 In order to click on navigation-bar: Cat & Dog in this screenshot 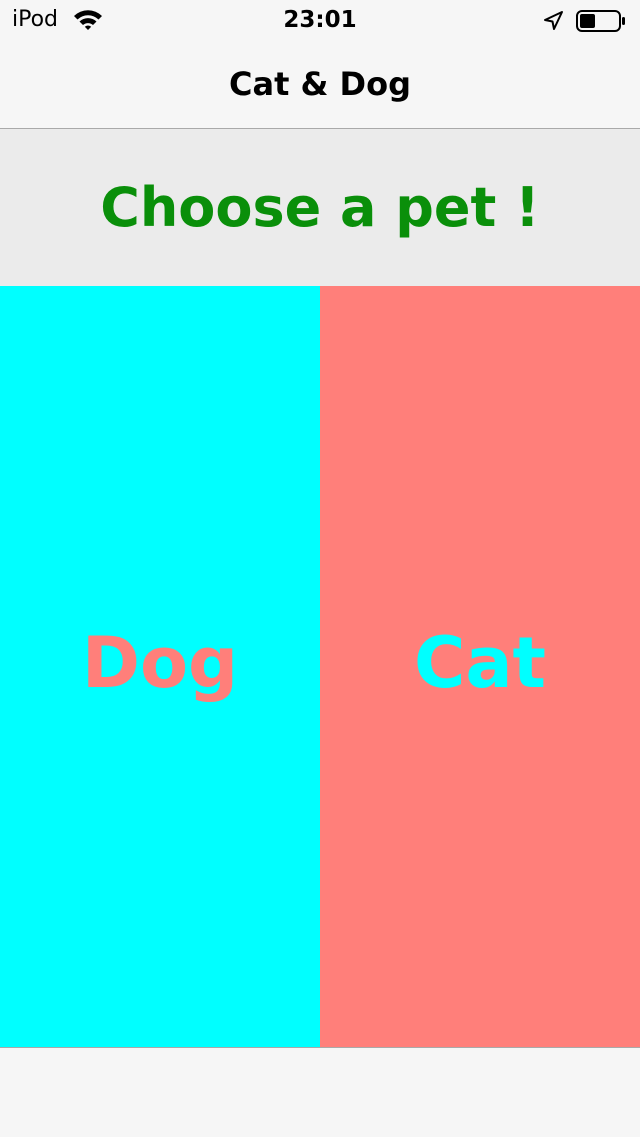, I will do `click(320, 84)`.